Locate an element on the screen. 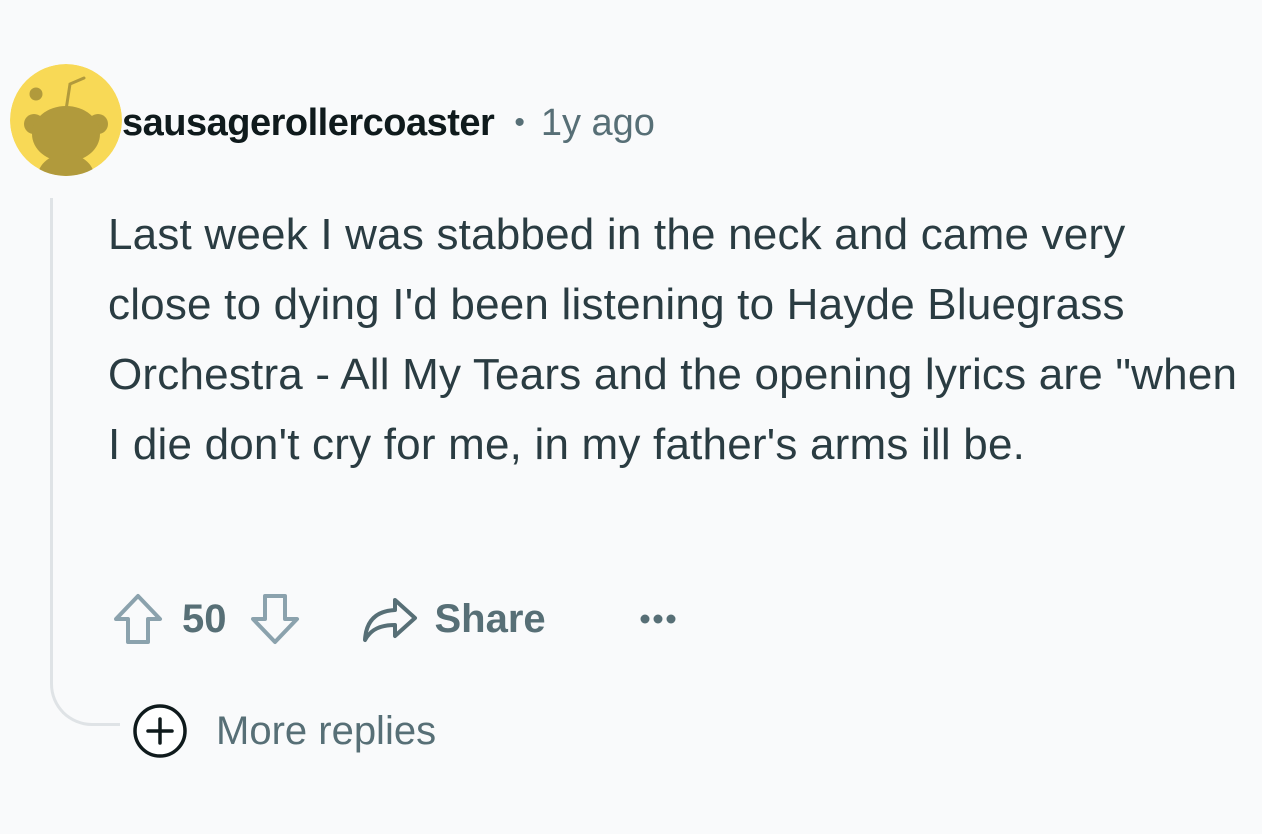 The height and width of the screenshot is (834, 1262). snoo-avatar-icon is located at coordinates (66, 120).